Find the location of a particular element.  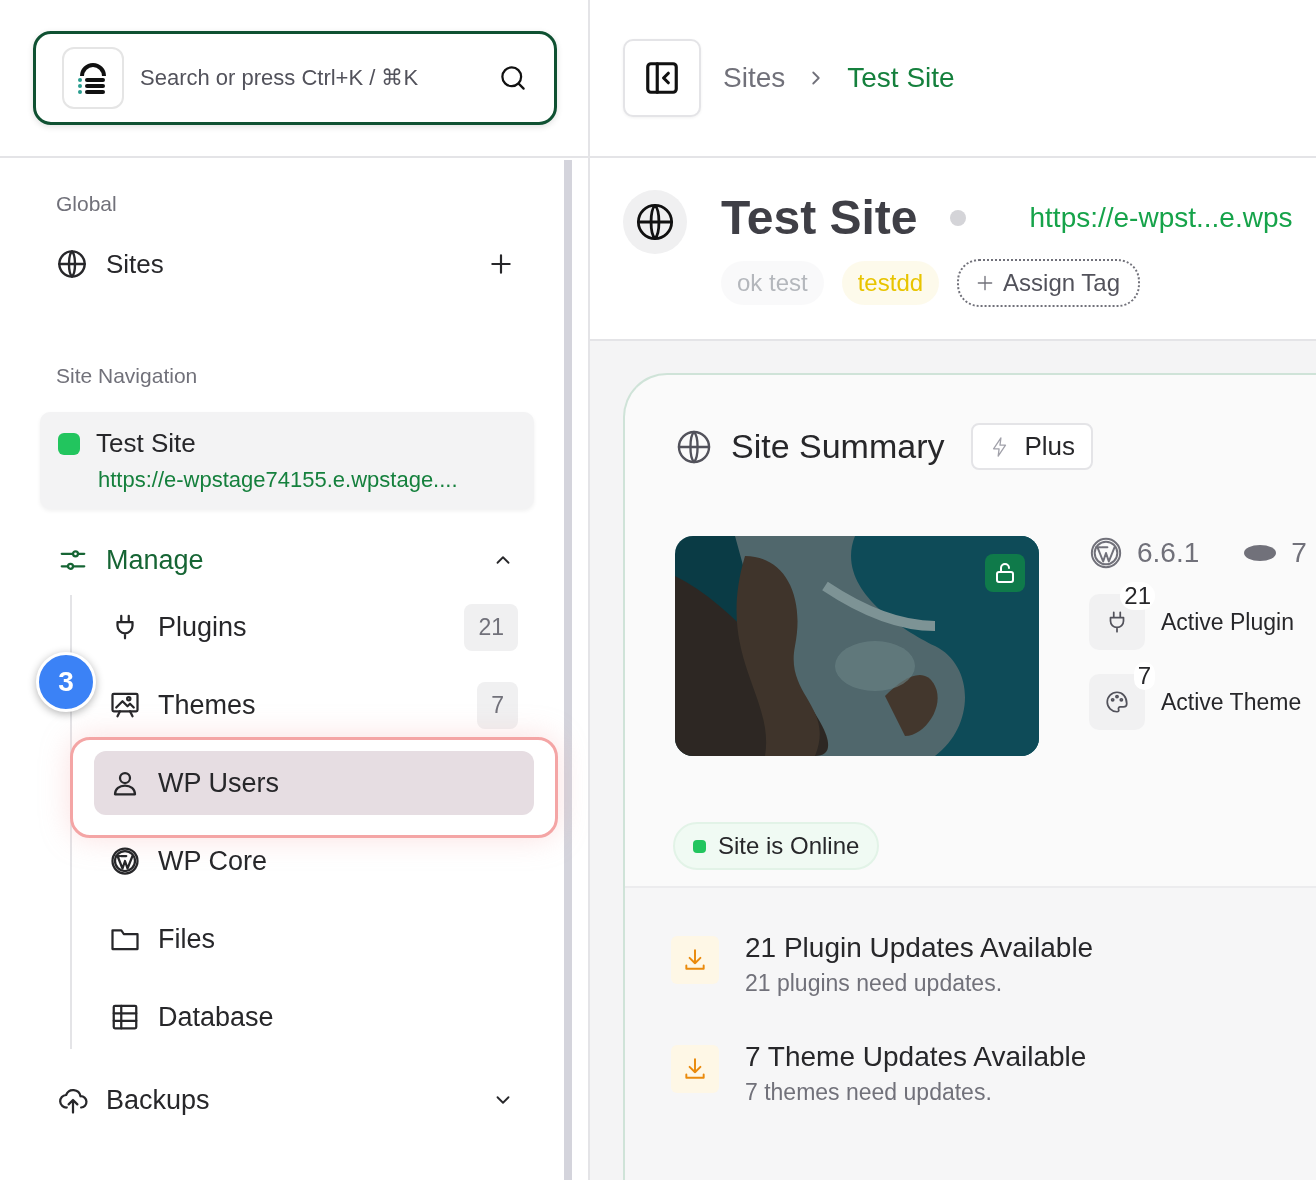

card-title: Site Summary is located at coordinates (838, 446).